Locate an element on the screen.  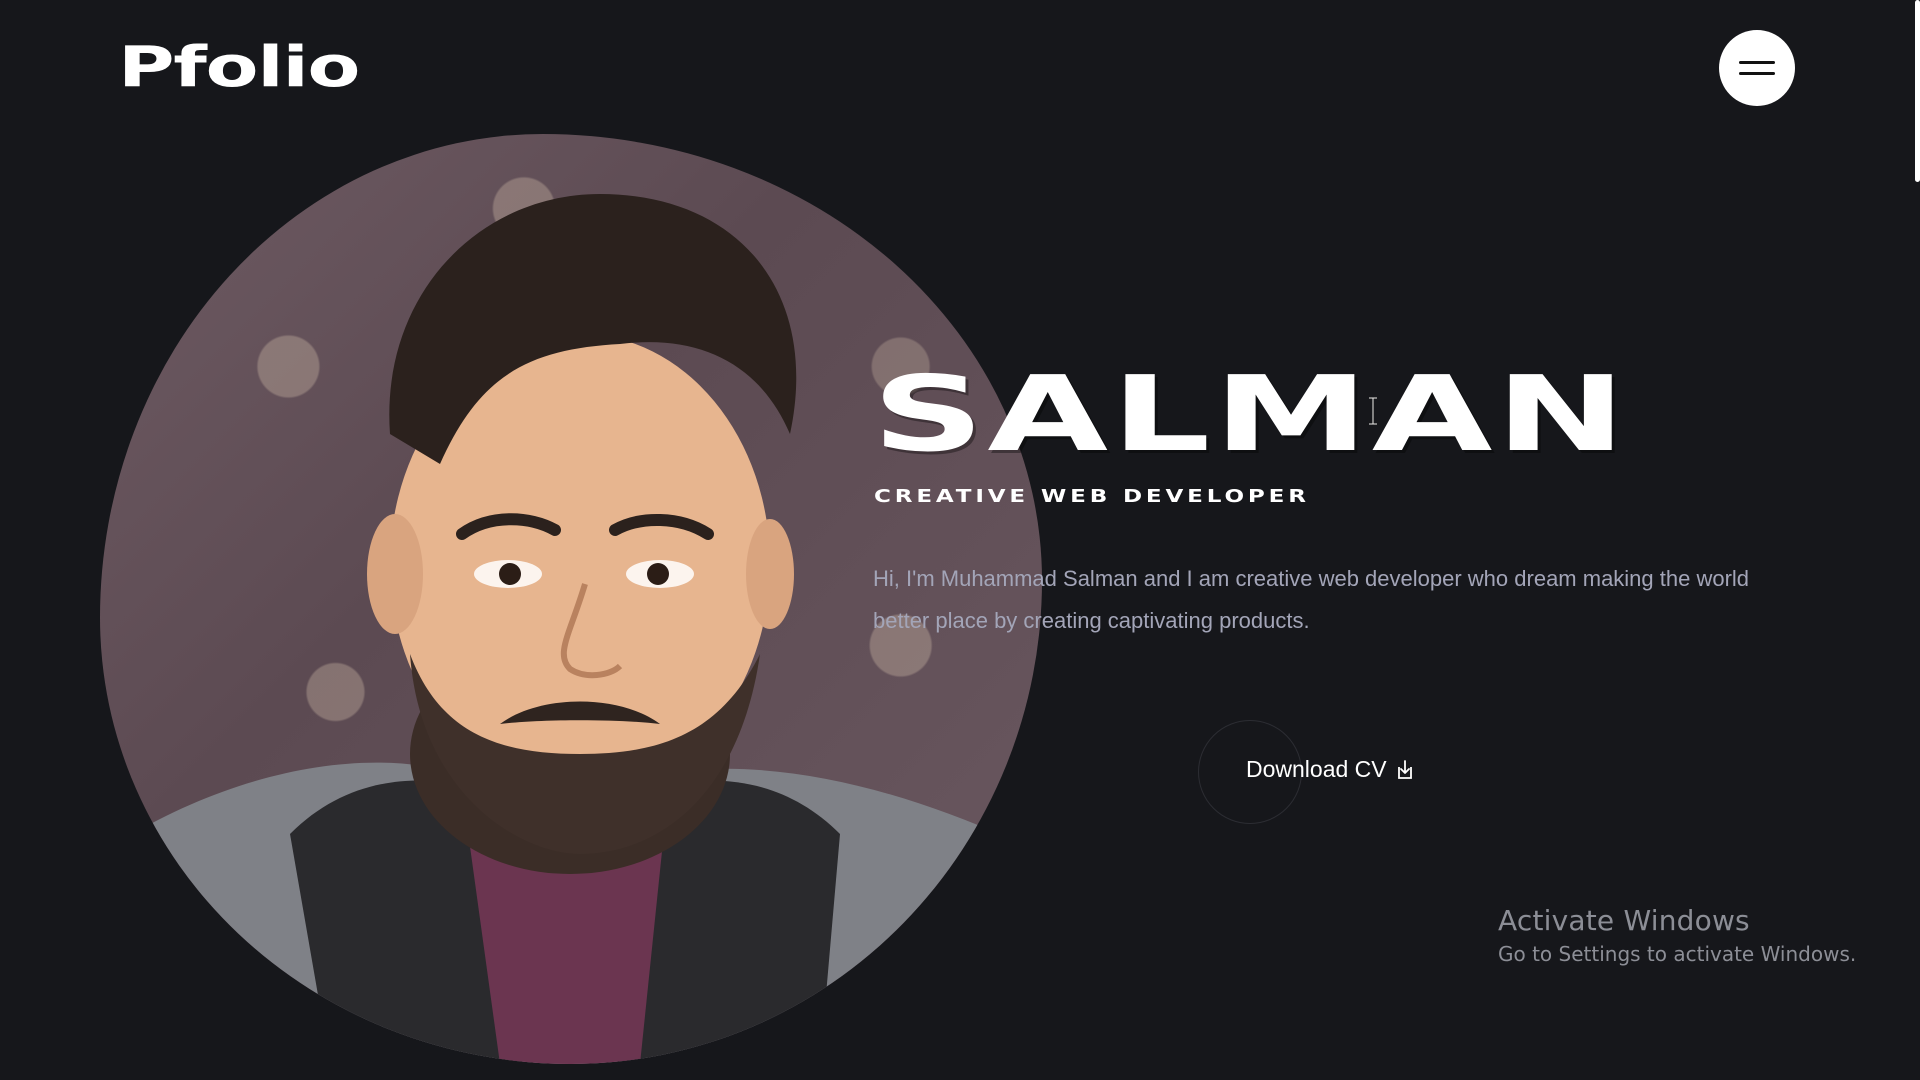
hero-name: SALMAN is located at coordinates (1251, 414).